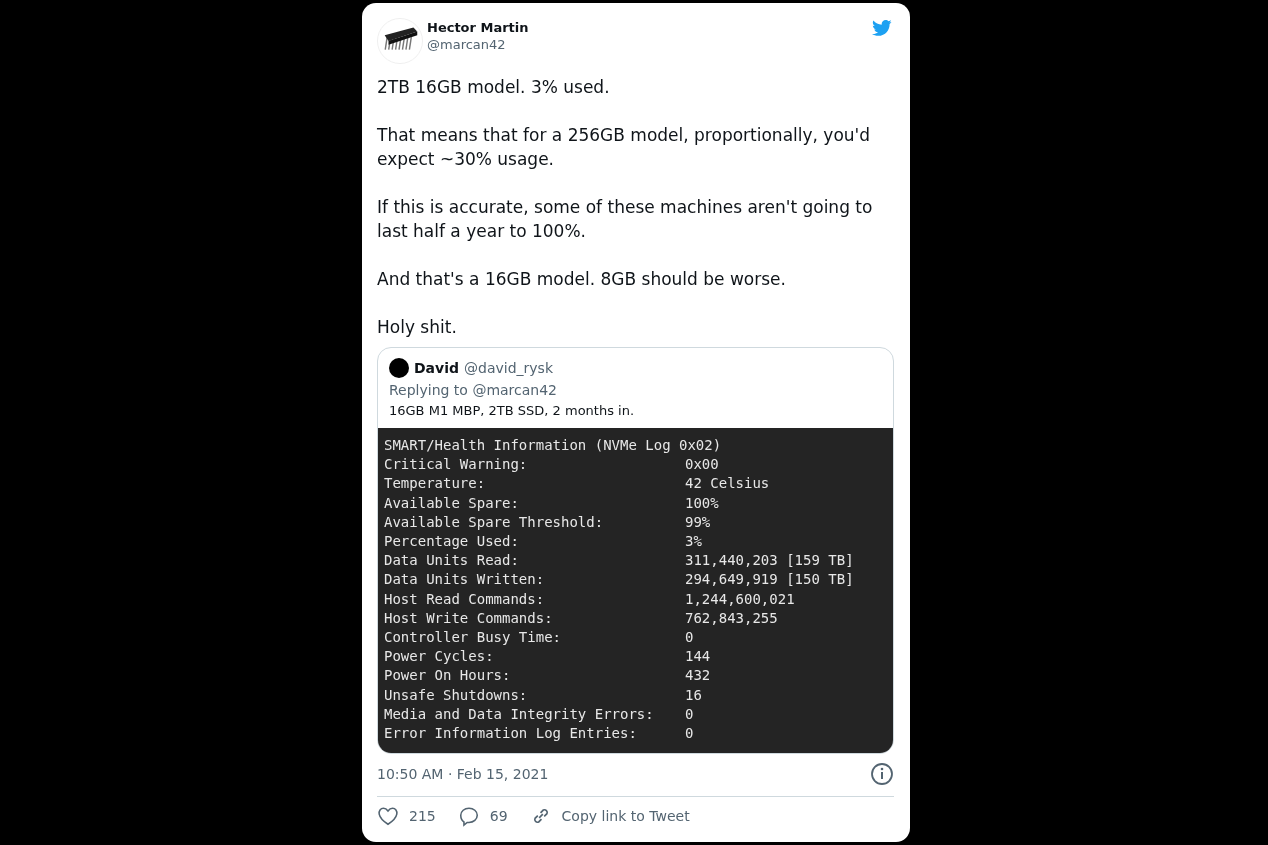 The height and width of the screenshot is (845, 1268). I want to click on terminal-title: SMART/Health Information (NVMe Log 0x02), so click(553, 445).